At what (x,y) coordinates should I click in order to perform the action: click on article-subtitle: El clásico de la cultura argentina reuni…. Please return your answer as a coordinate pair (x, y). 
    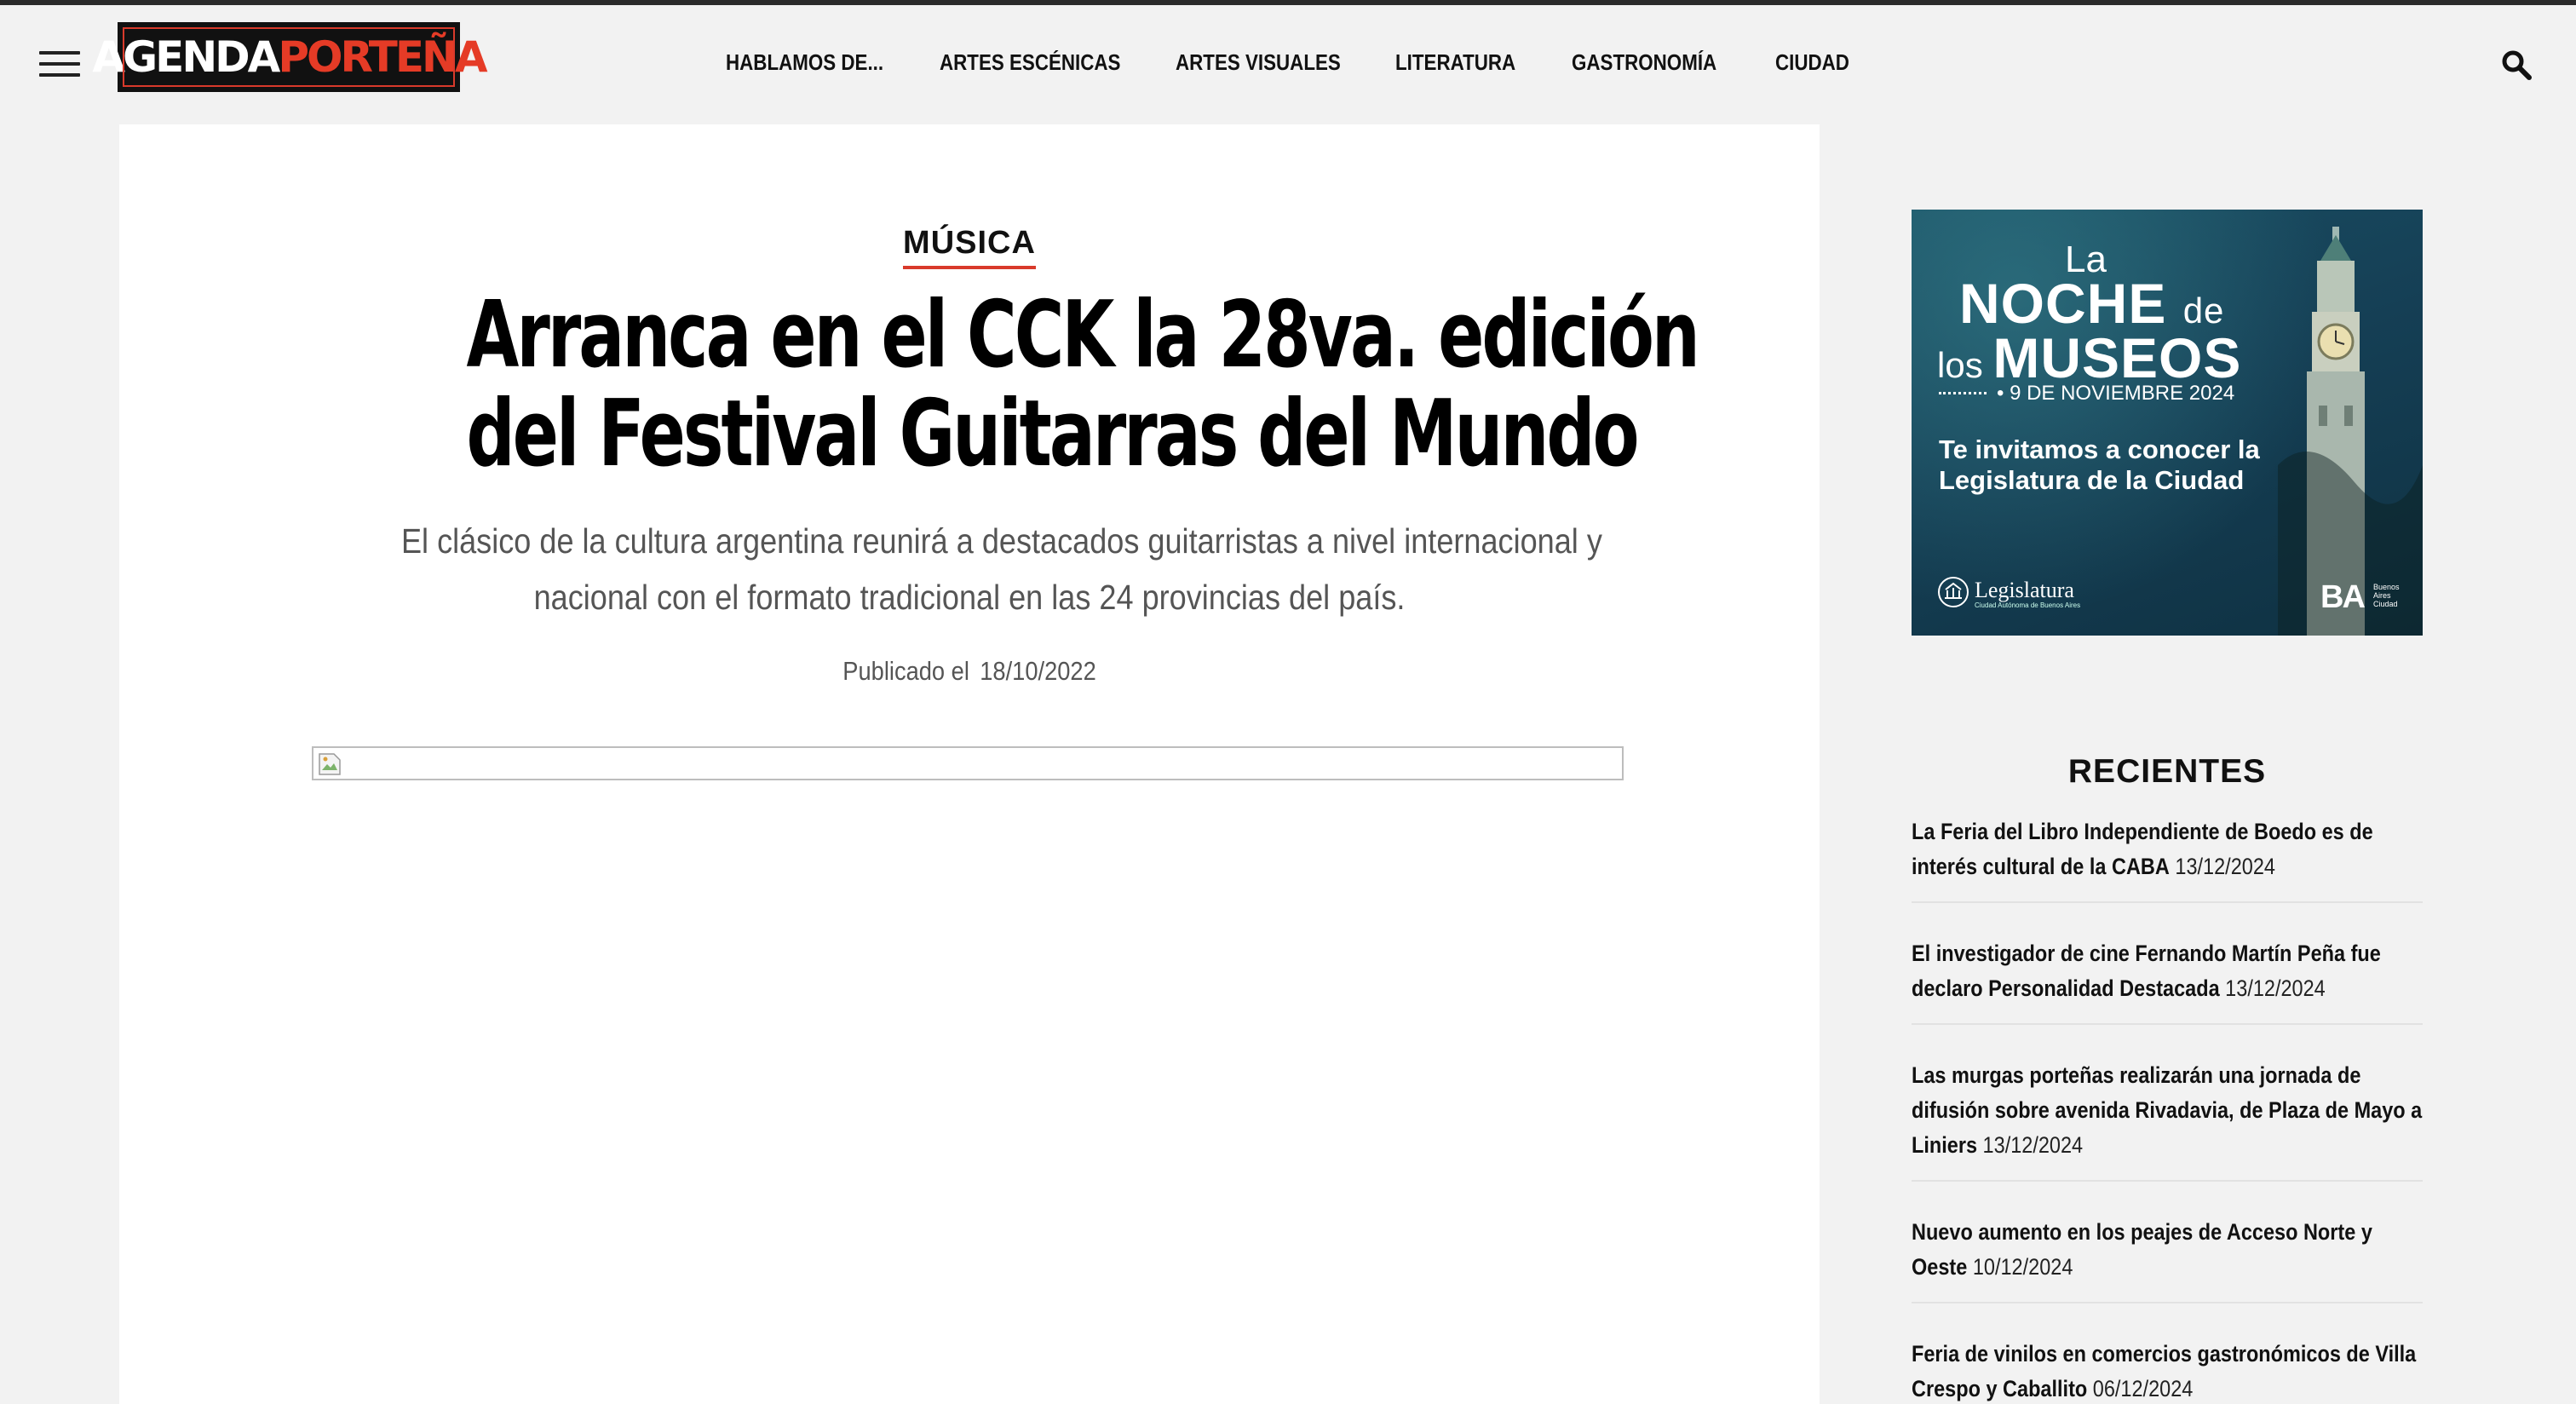
    Looking at the image, I should click on (970, 569).